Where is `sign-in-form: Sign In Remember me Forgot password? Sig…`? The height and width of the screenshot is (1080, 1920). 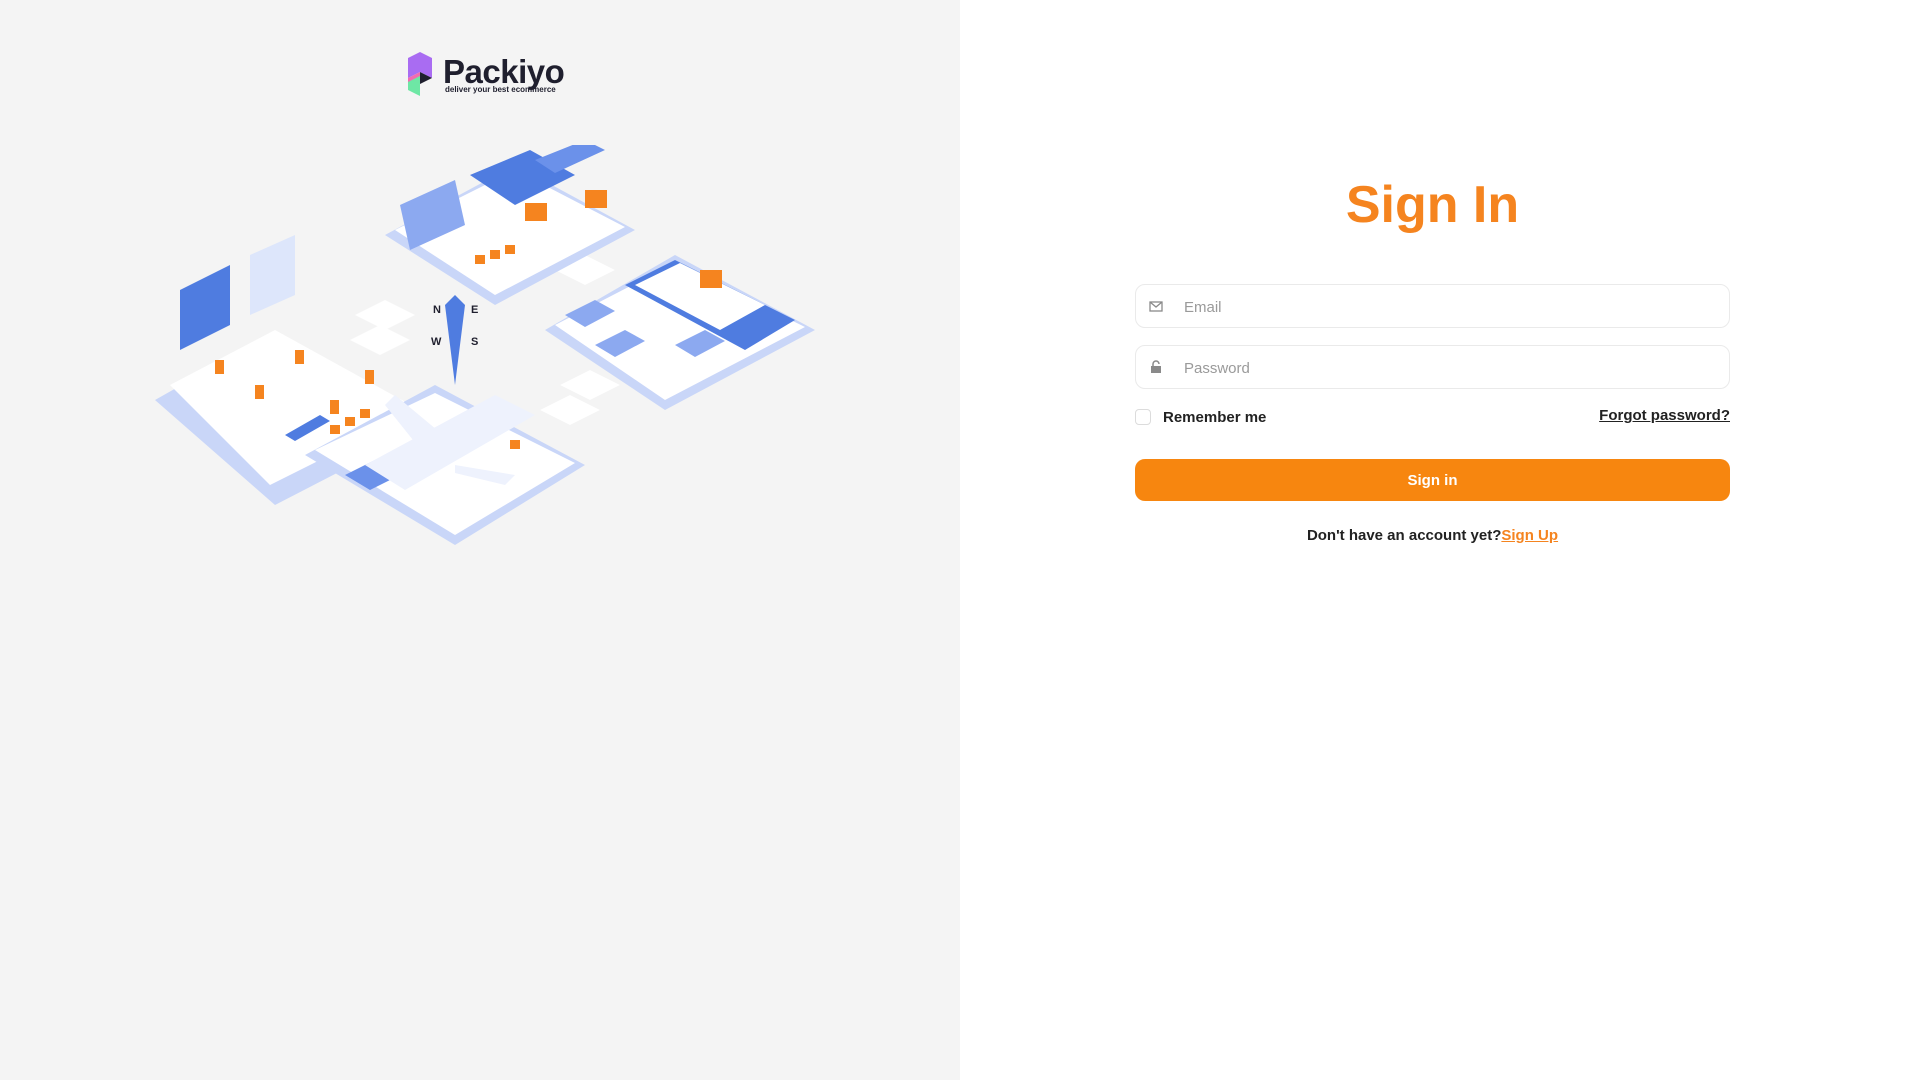
sign-in-form: Sign In Remember me Forgot password? Sig… is located at coordinates (1432, 352).